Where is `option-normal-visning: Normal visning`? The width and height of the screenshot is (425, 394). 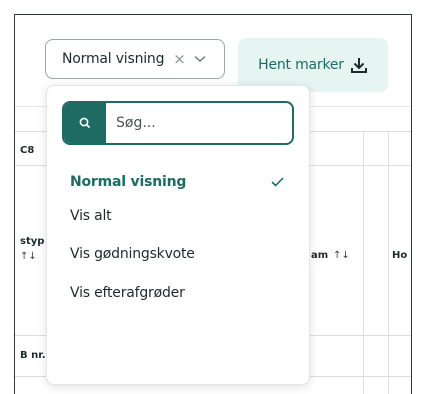 option-normal-visning: Normal visning is located at coordinates (128, 182).